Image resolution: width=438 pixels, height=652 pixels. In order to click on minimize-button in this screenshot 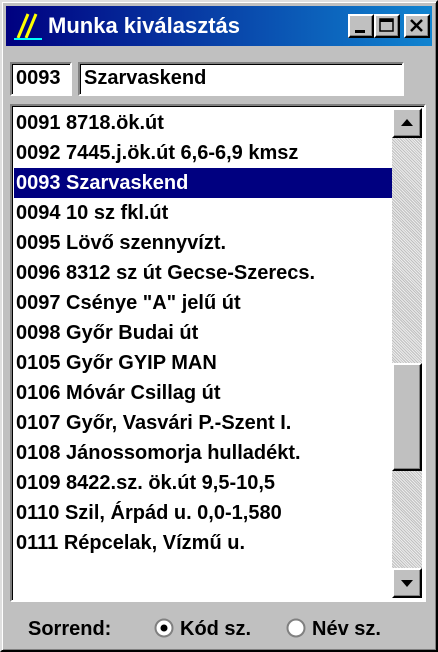, I will do `click(361, 26)`.